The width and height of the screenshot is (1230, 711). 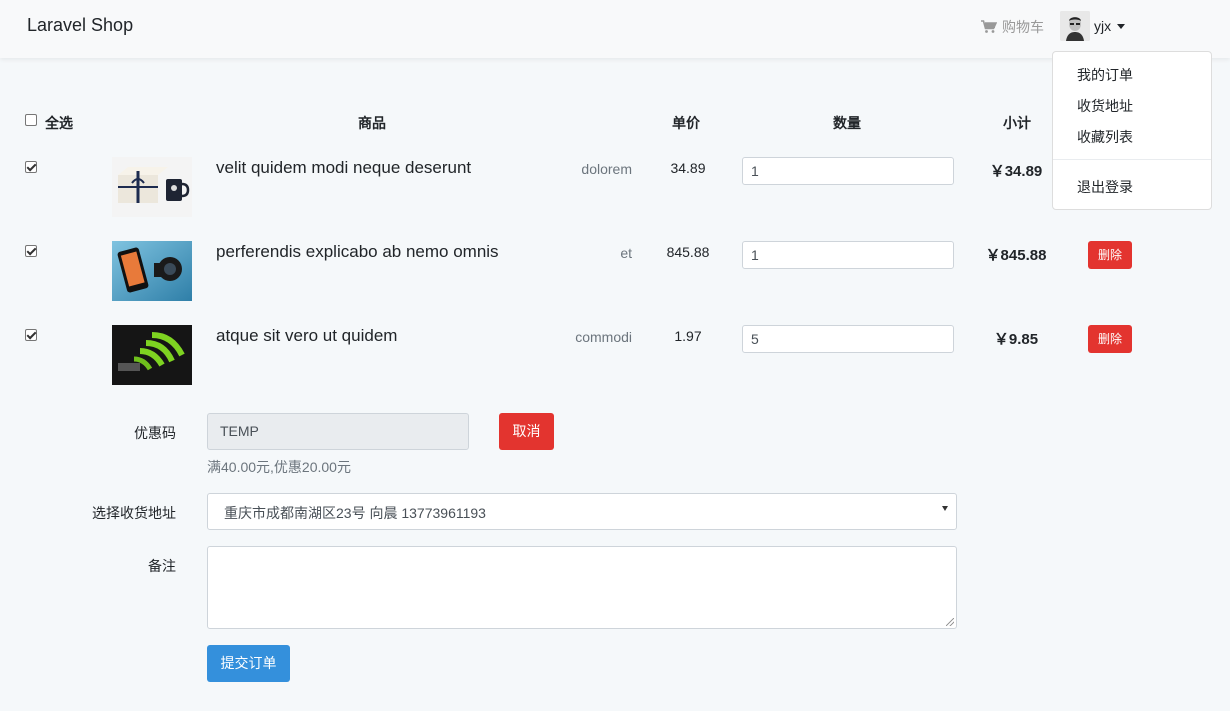 What do you see at coordinates (1016, 339) in the screenshot?
I see `product-subtotal: ￥9.85` at bounding box center [1016, 339].